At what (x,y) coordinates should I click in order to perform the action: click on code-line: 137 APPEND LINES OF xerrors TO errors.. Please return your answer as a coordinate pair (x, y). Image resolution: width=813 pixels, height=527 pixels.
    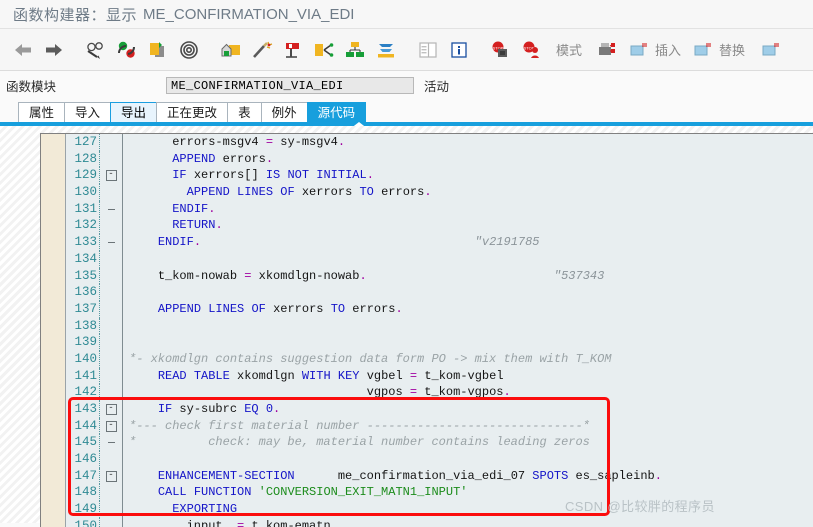
    Looking at the image, I should click on (439, 309).